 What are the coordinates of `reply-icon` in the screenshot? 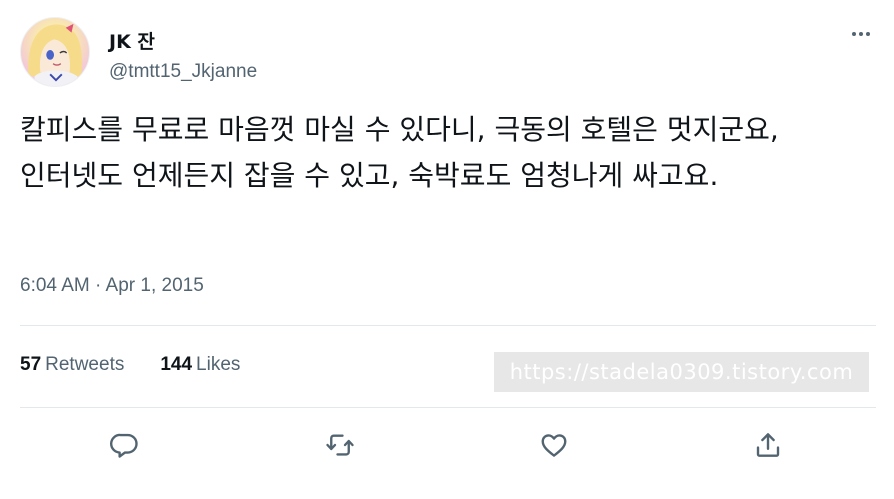 It's located at (124, 445).